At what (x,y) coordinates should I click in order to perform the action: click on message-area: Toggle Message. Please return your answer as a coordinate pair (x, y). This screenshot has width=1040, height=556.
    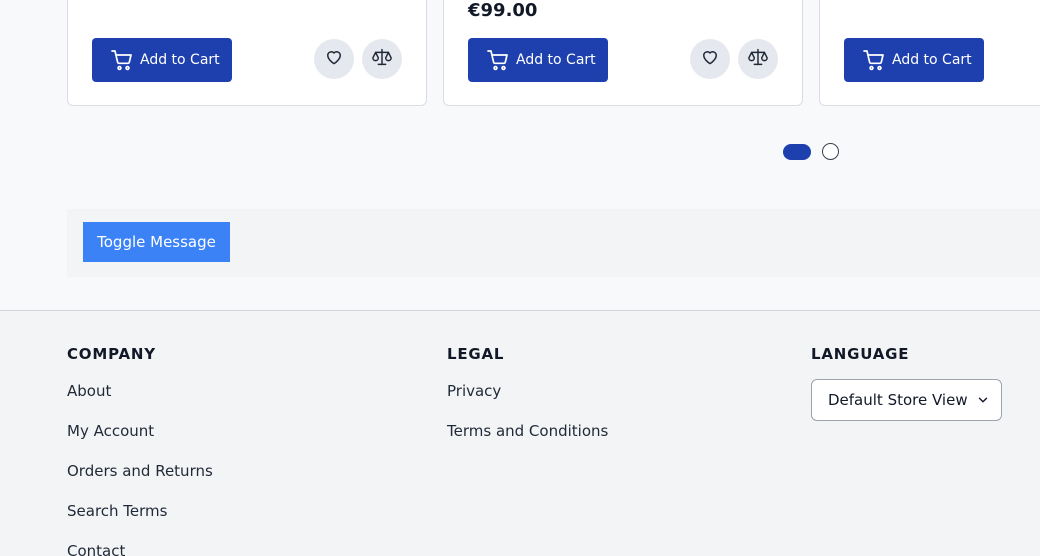
    Looking at the image, I should click on (553, 243).